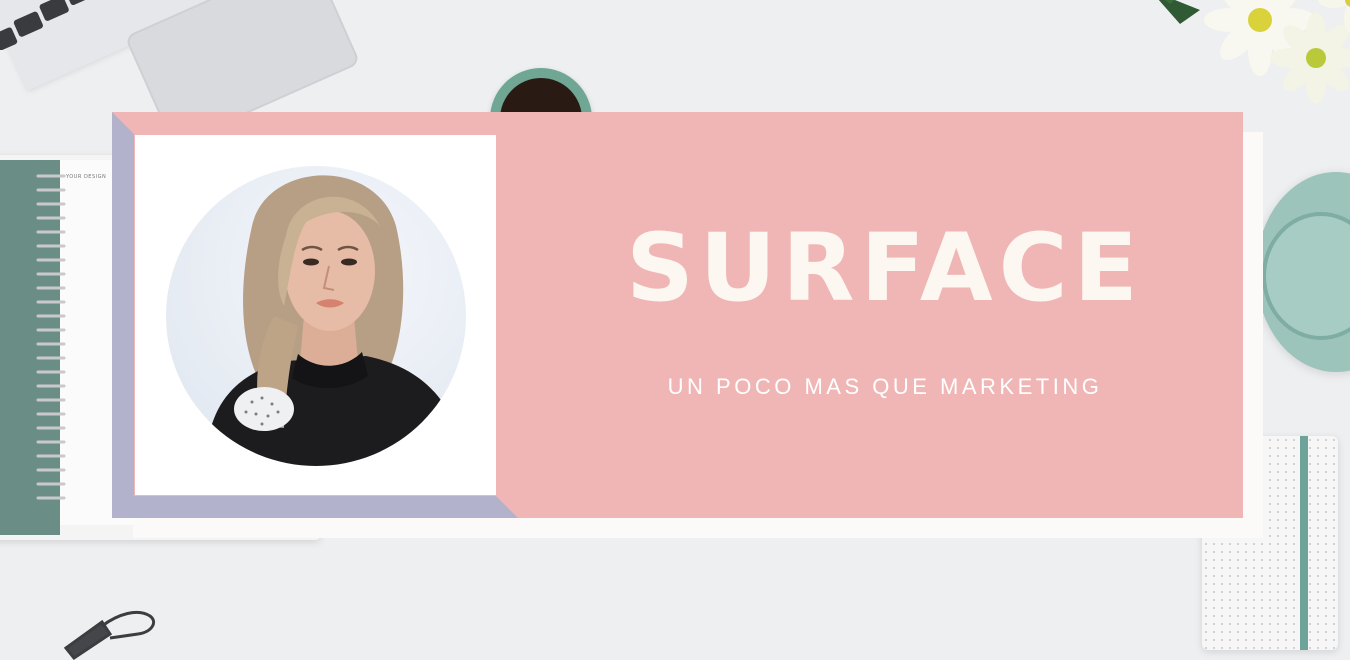 The width and height of the screenshot is (1350, 660). Describe the element at coordinates (51, 337) in the screenshot. I see `notebook-spiral` at that location.